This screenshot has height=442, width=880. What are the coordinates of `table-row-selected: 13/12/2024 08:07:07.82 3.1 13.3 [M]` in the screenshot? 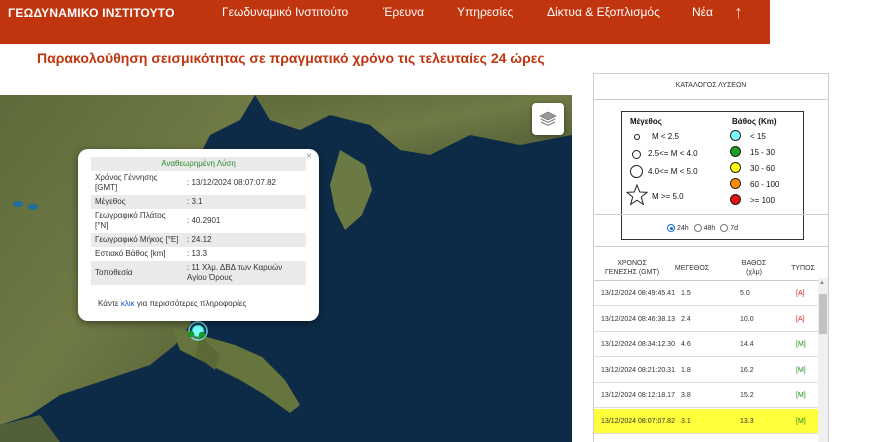 It's located at (706, 421).